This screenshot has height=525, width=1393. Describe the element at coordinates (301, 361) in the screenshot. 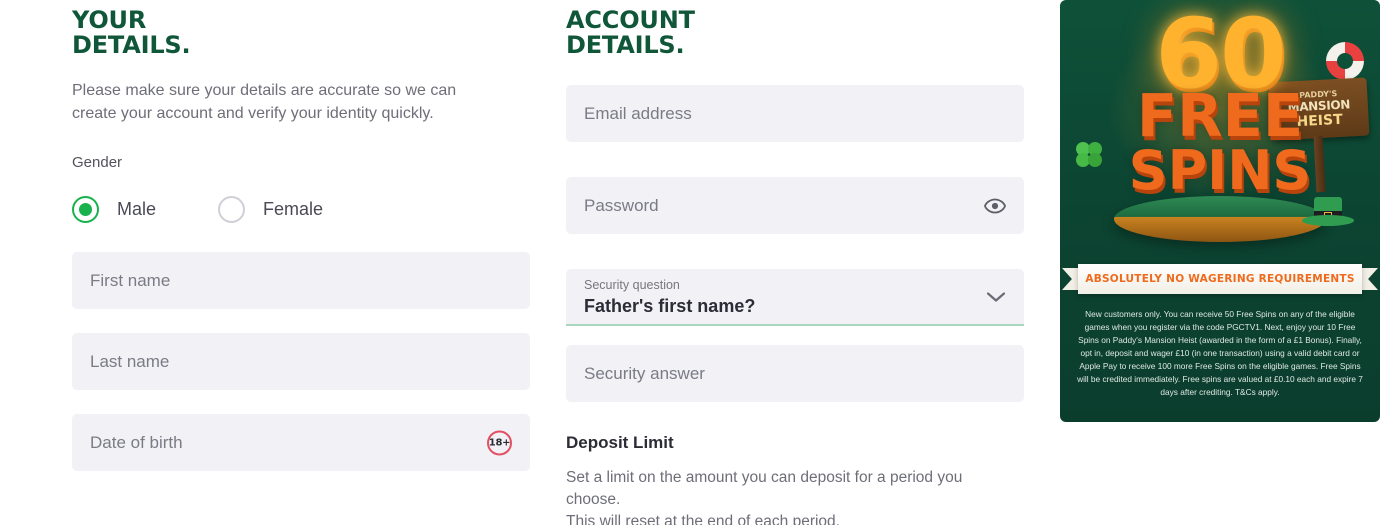

I see `last-name-input: Last name` at that location.